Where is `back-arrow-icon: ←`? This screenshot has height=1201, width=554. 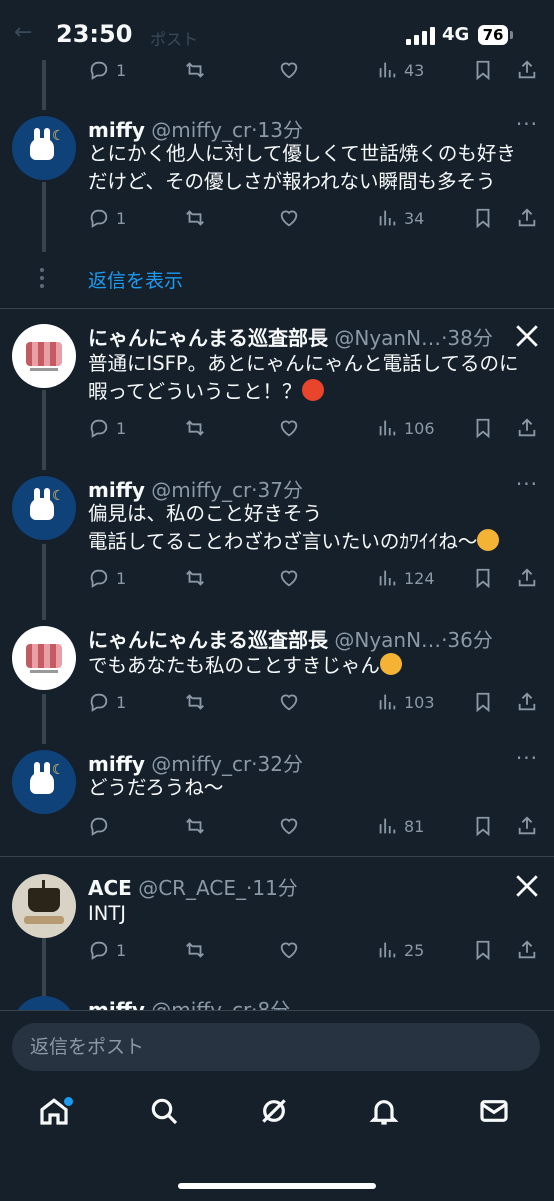
back-arrow-icon: ← is located at coordinates (23, 32).